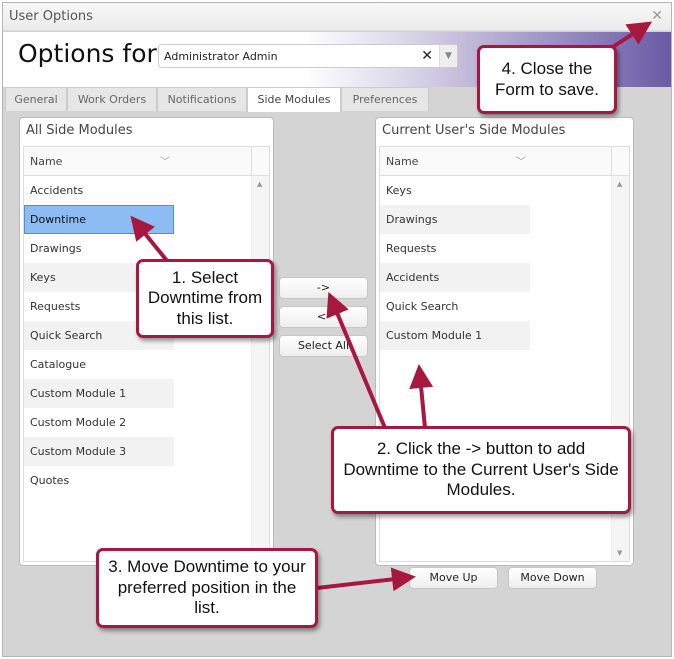 The height and width of the screenshot is (659, 674). I want to click on clear-icon: ✕, so click(427, 56).